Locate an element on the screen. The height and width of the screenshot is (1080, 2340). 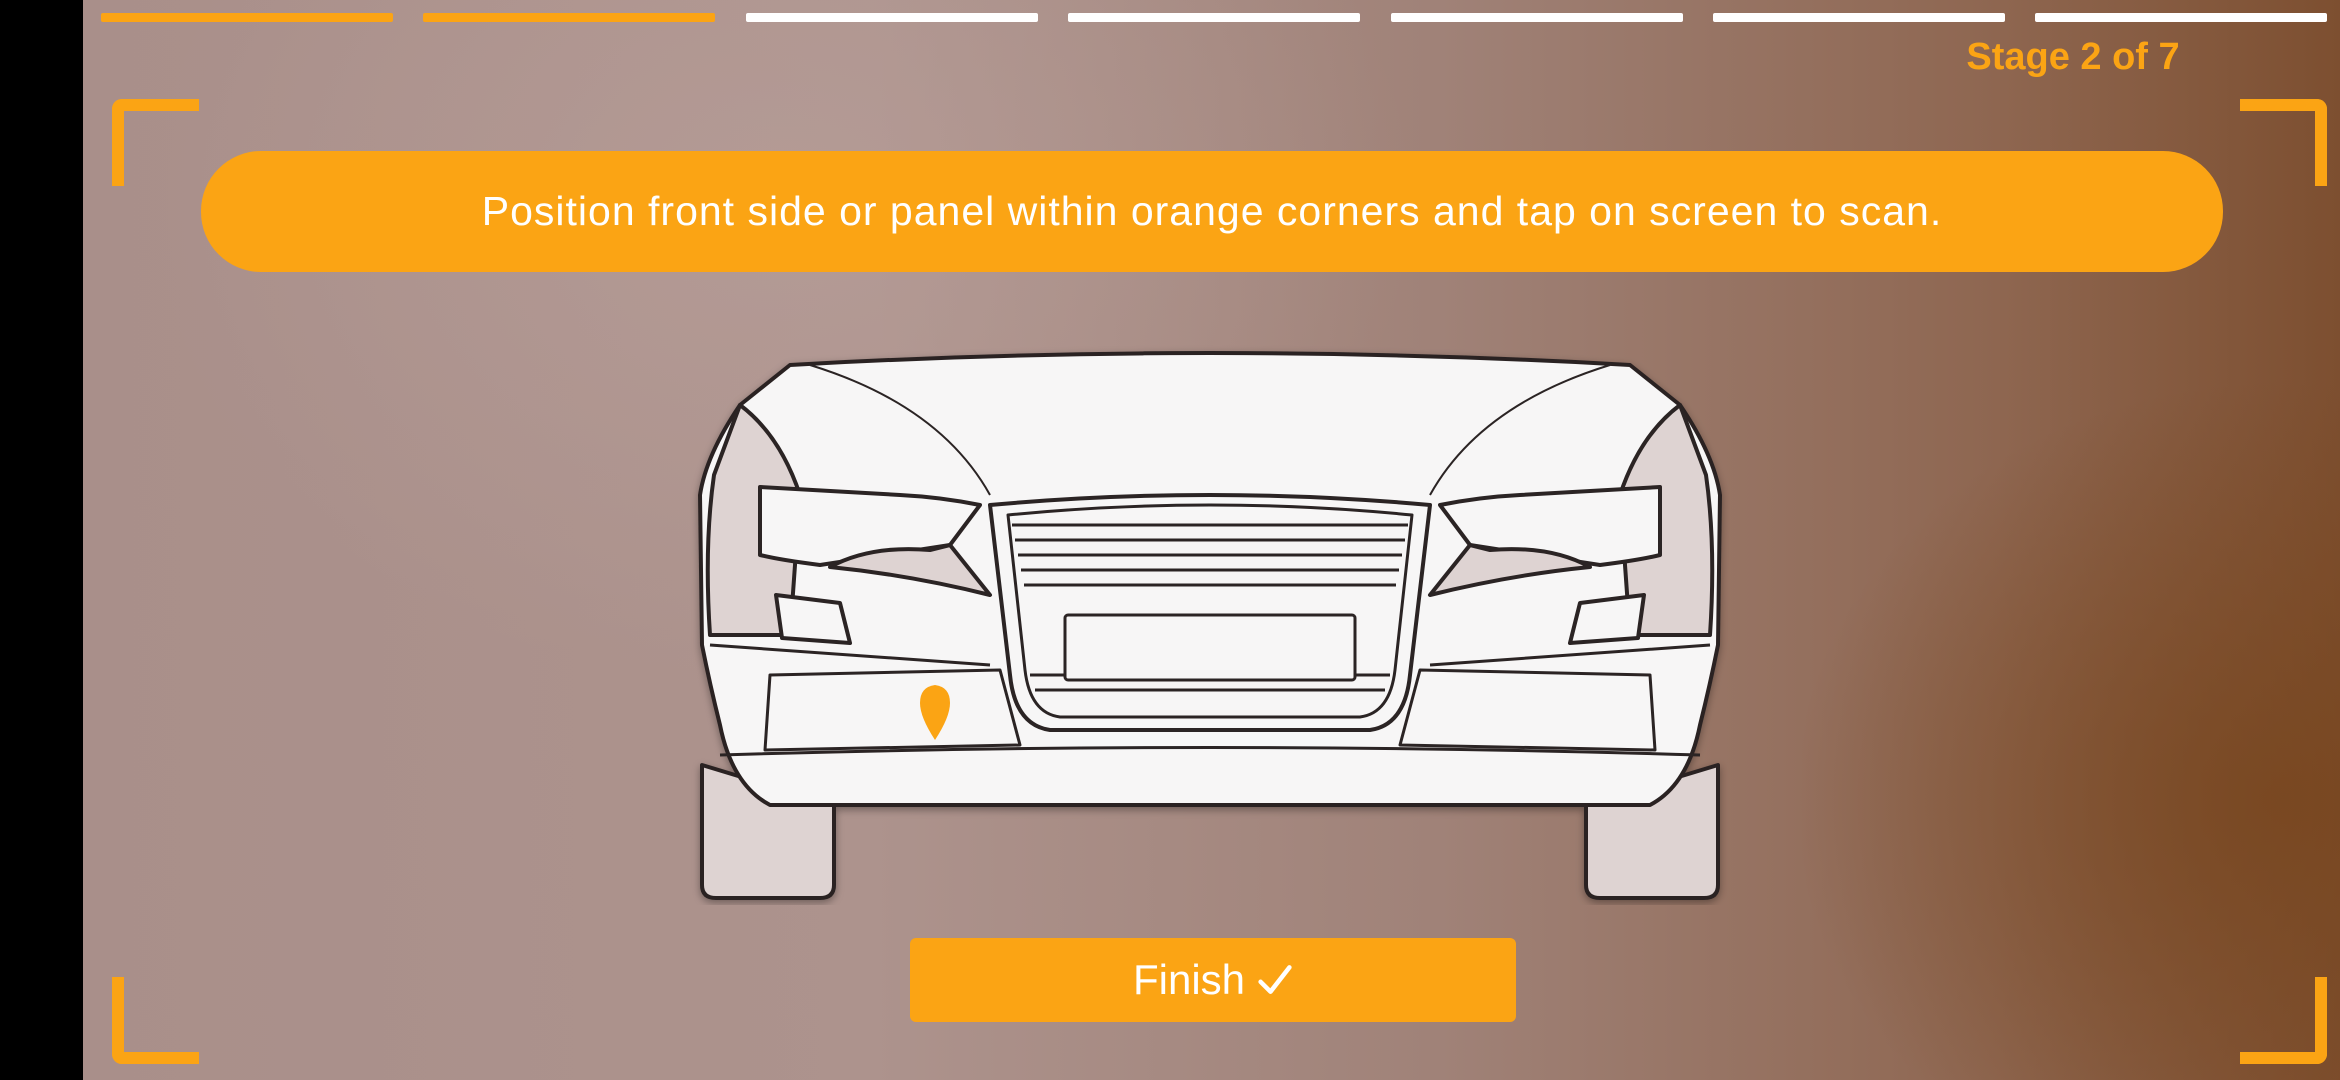
corner-bracket-bottom-right is located at coordinates (2283, 1020).